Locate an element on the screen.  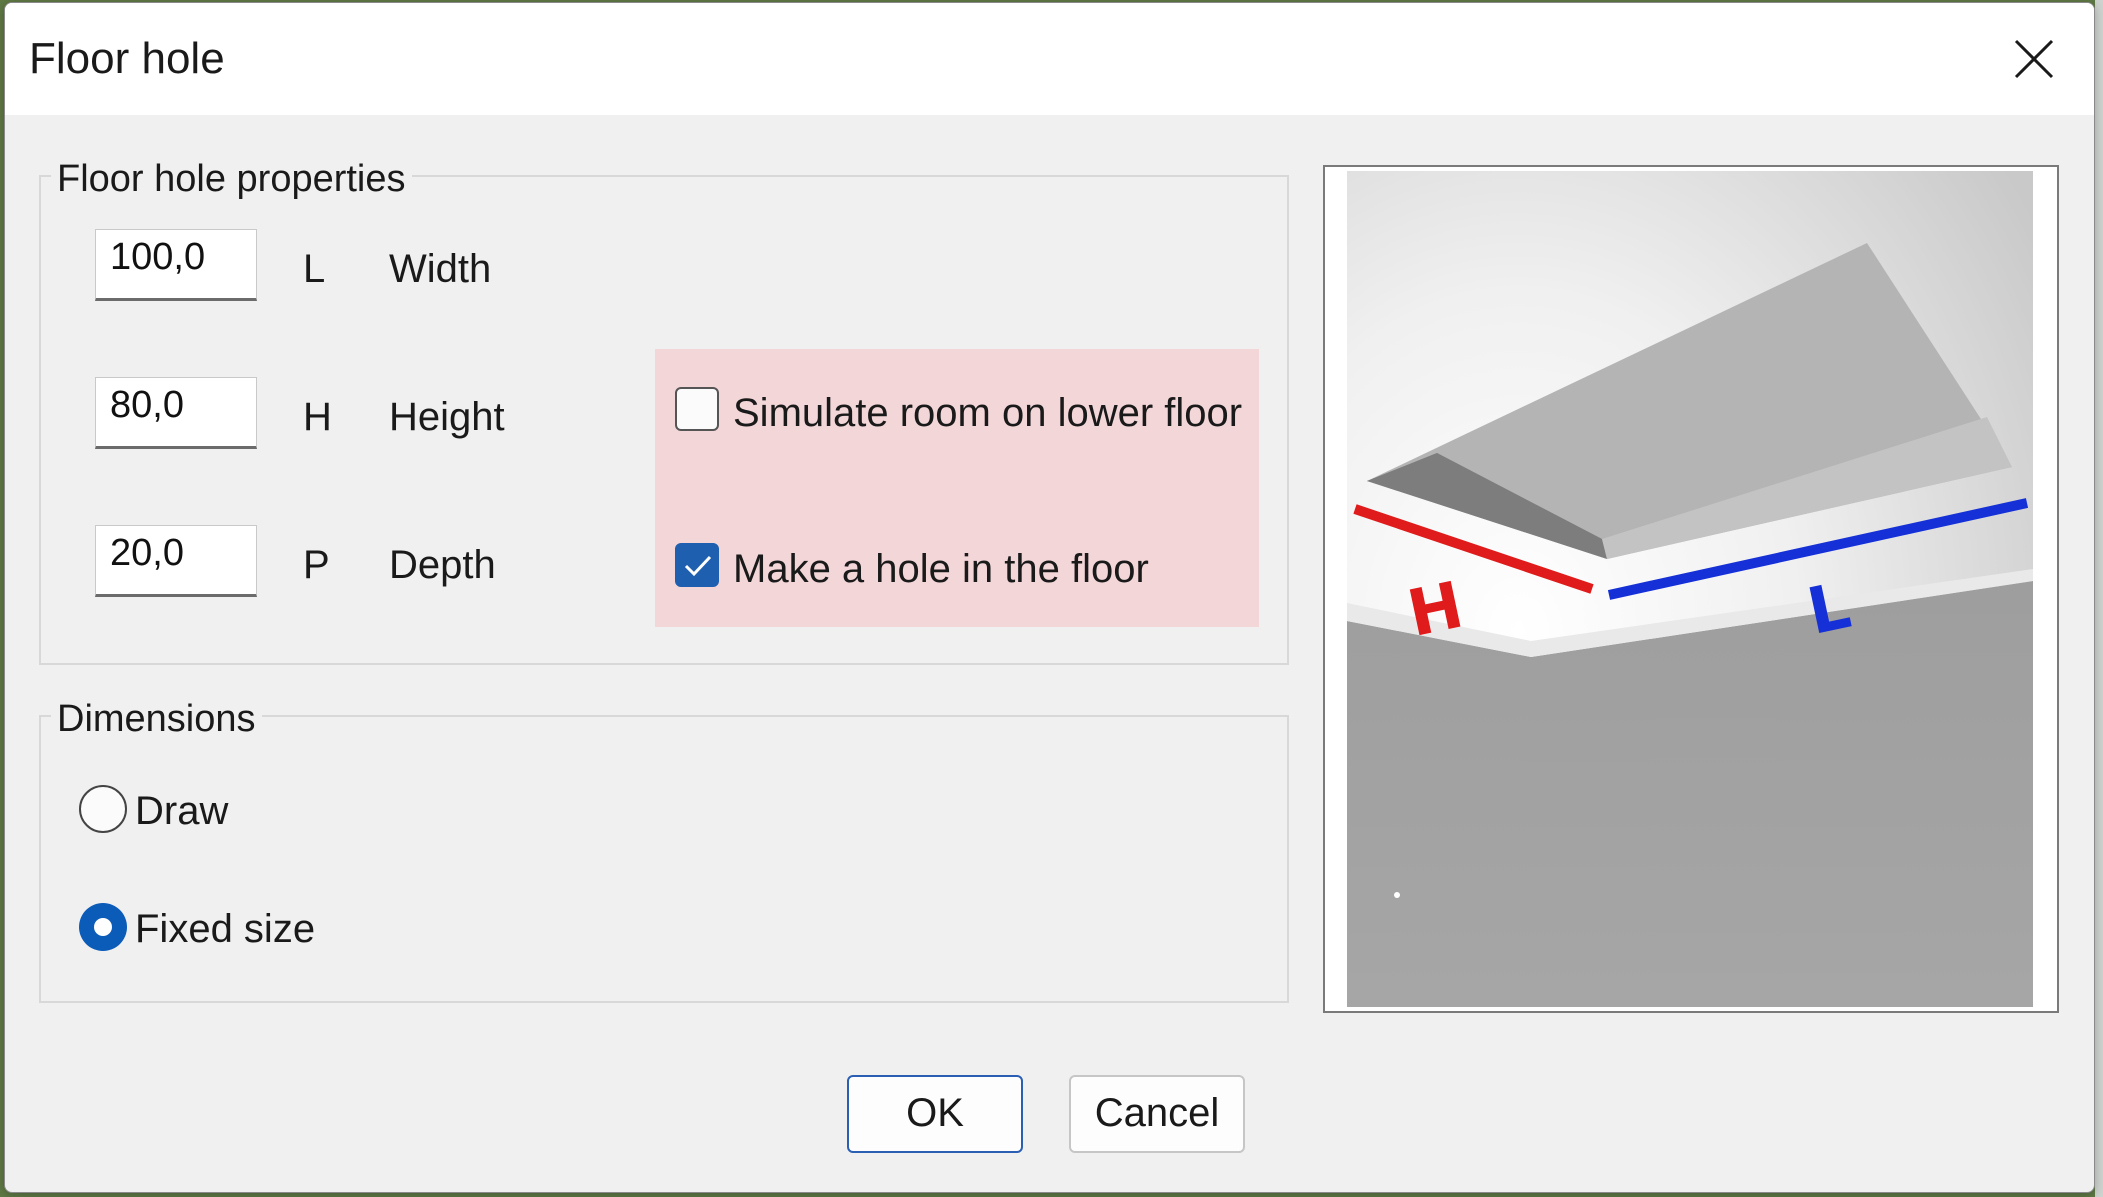
floor-hole-properties-legend: Floor hole properties is located at coordinates (231, 179).